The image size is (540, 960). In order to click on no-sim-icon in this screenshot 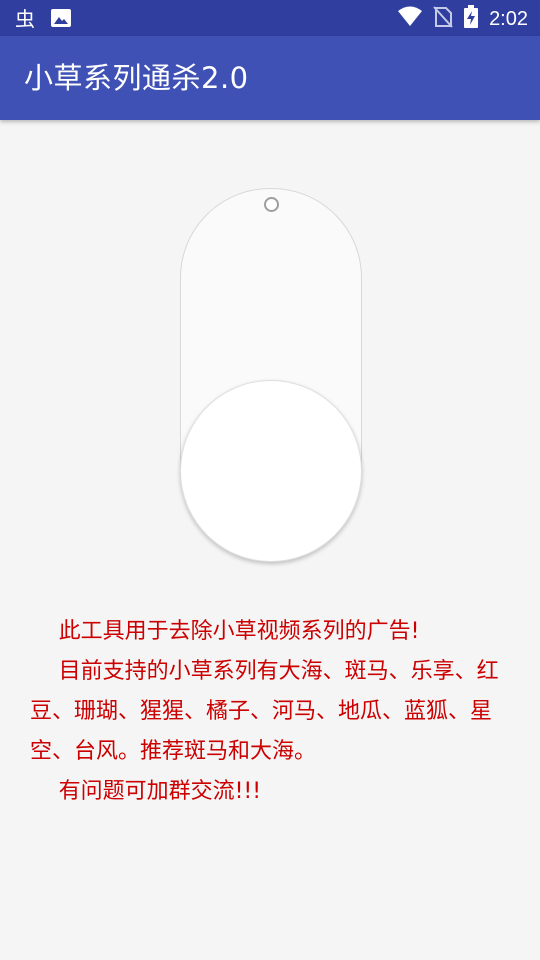, I will do `click(443, 19)`.